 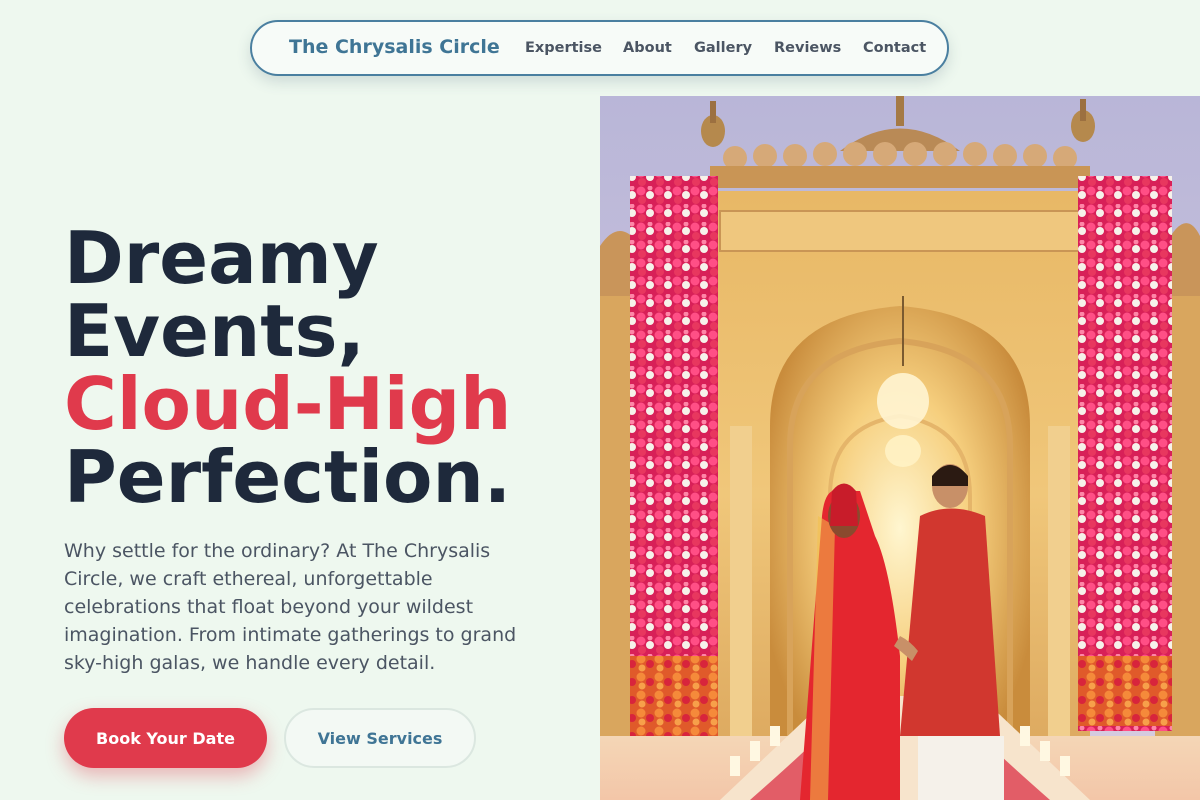 I want to click on hero-title: Dreamy Events, Cloud-High Perfection., so click(x=287, y=368).